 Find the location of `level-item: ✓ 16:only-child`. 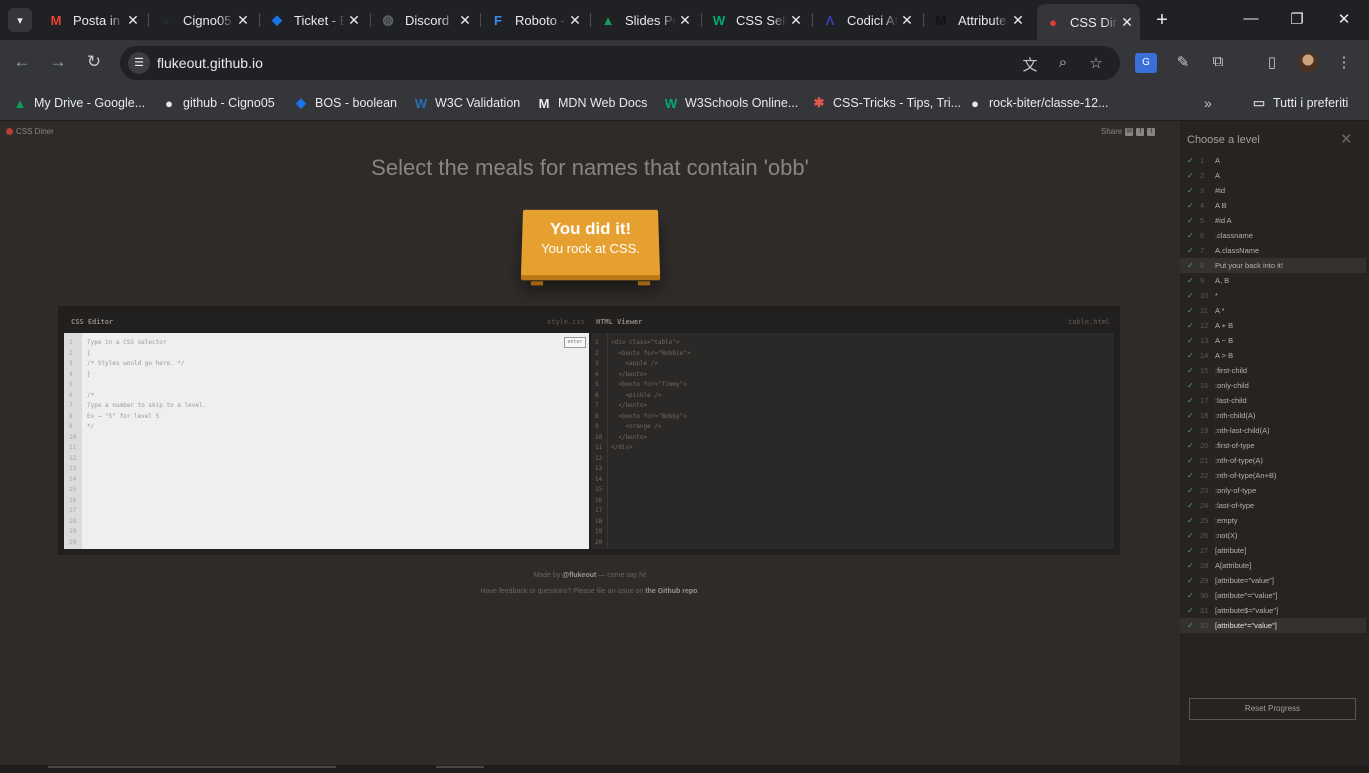

level-item: ✓ 16:only-child is located at coordinates (1273, 385).